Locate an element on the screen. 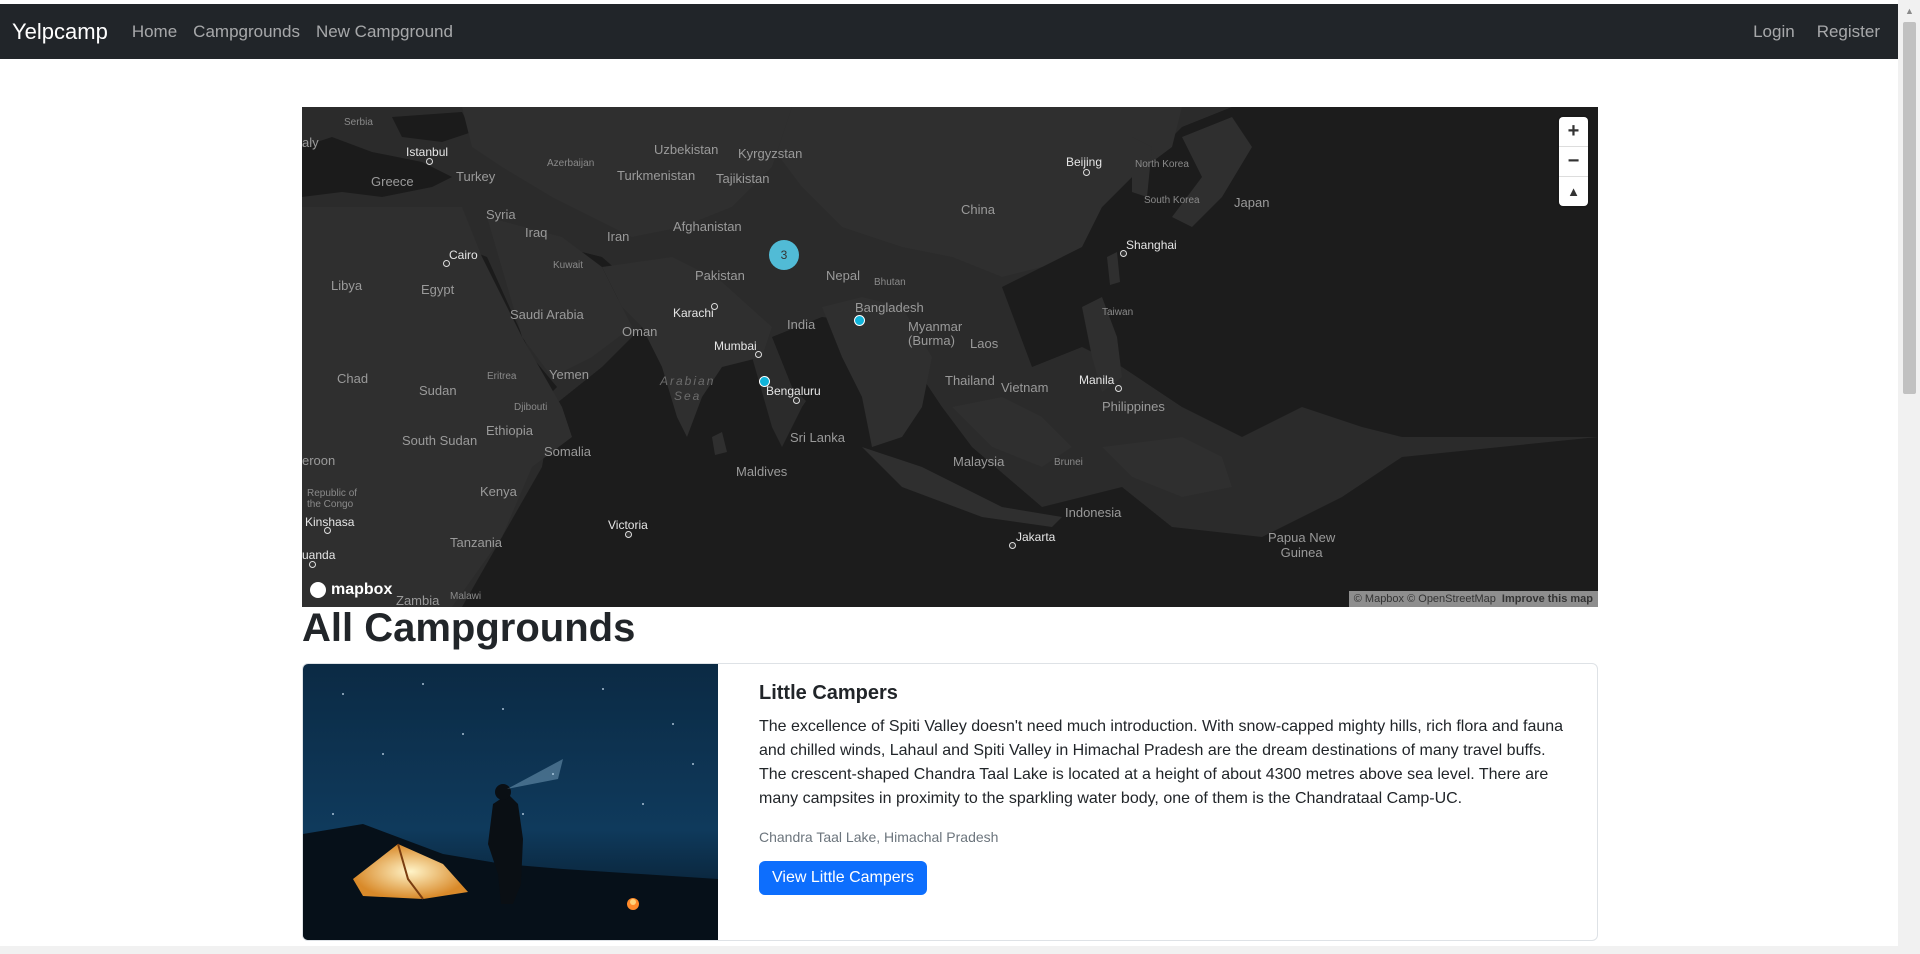 The width and height of the screenshot is (1920, 954). map-label-iran: Iran is located at coordinates (618, 236).